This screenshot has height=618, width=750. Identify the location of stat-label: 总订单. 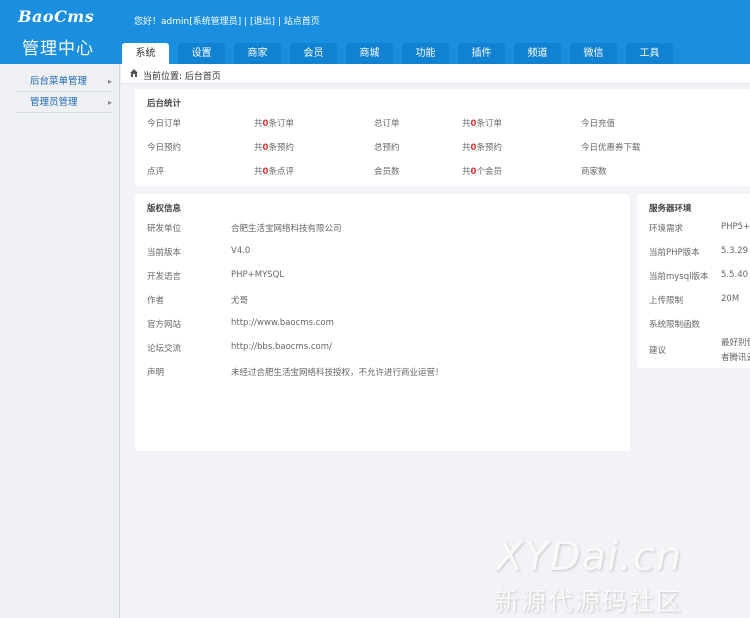
(387, 124).